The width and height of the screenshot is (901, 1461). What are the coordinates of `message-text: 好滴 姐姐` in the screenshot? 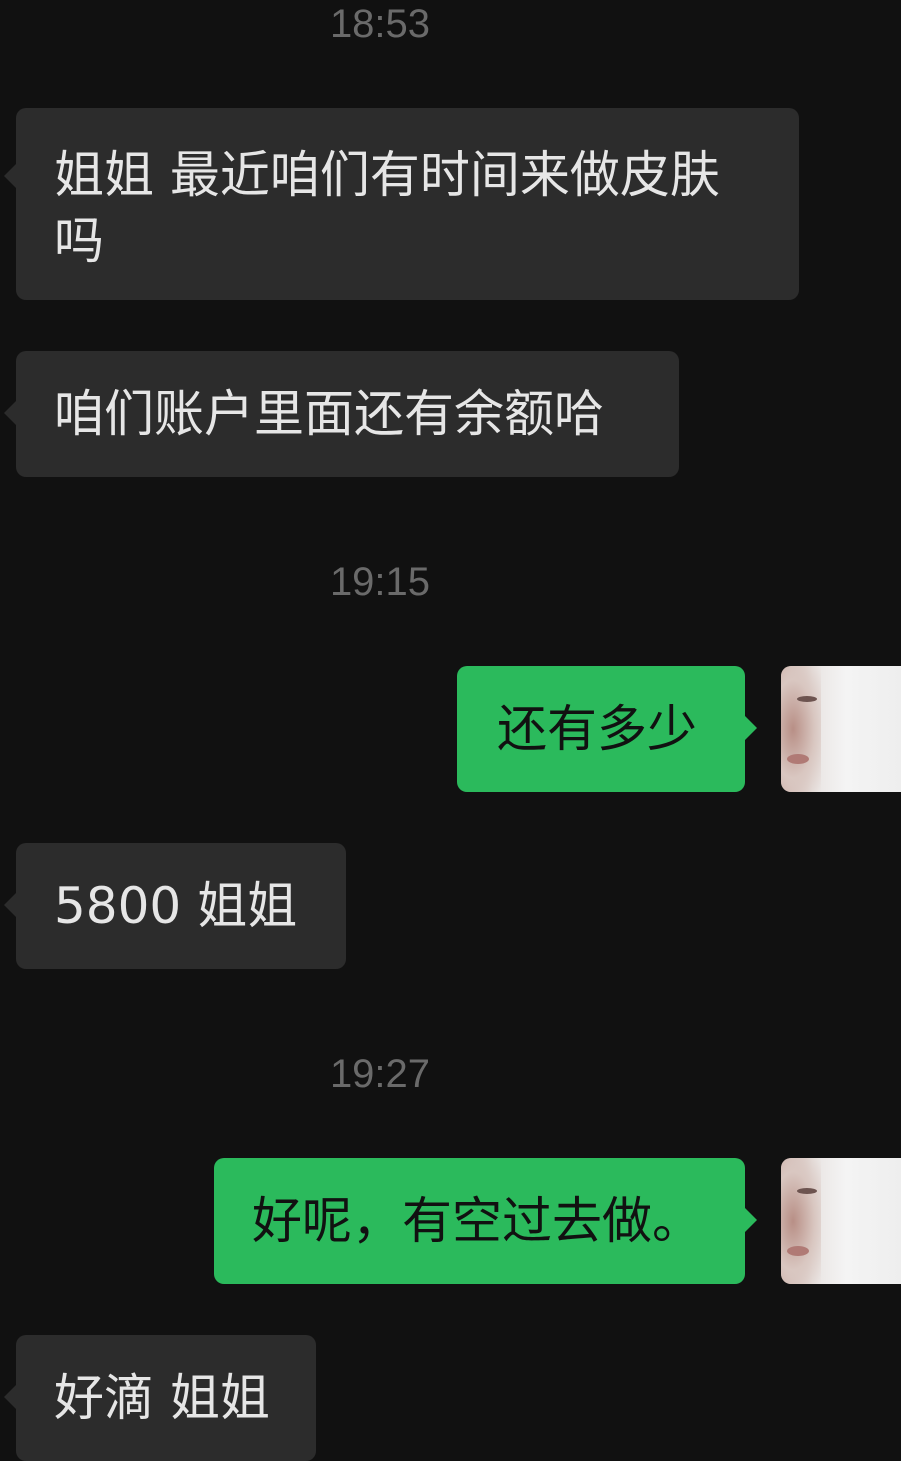 It's located at (162, 1398).